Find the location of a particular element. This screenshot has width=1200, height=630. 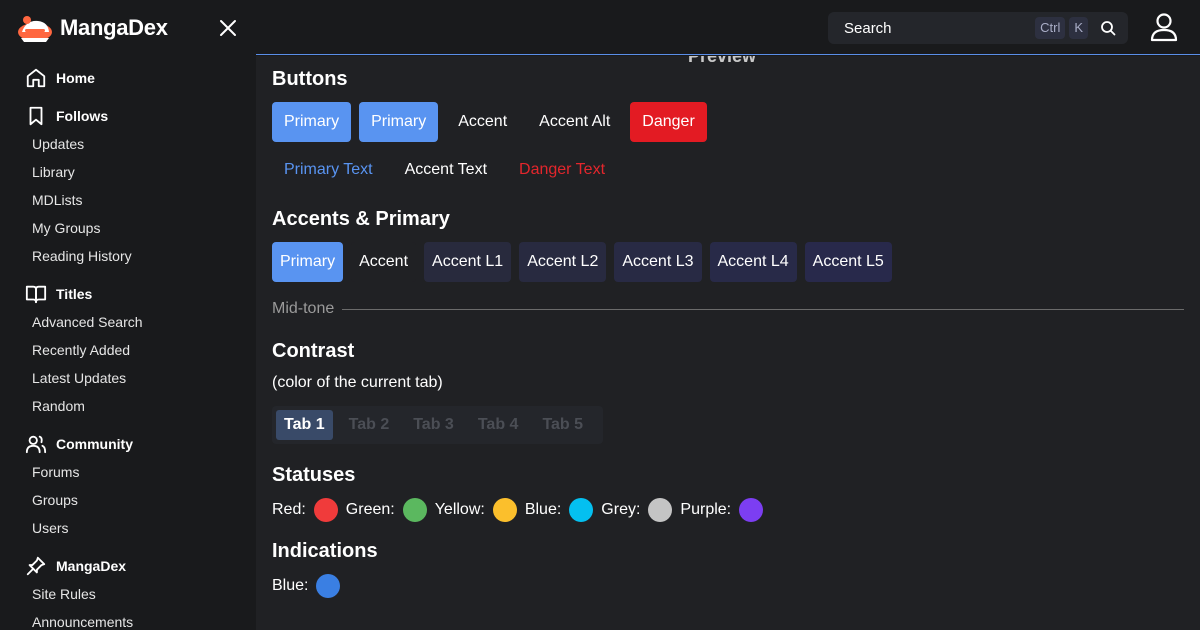

accent-button: Accent is located at coordinates (482, 122).